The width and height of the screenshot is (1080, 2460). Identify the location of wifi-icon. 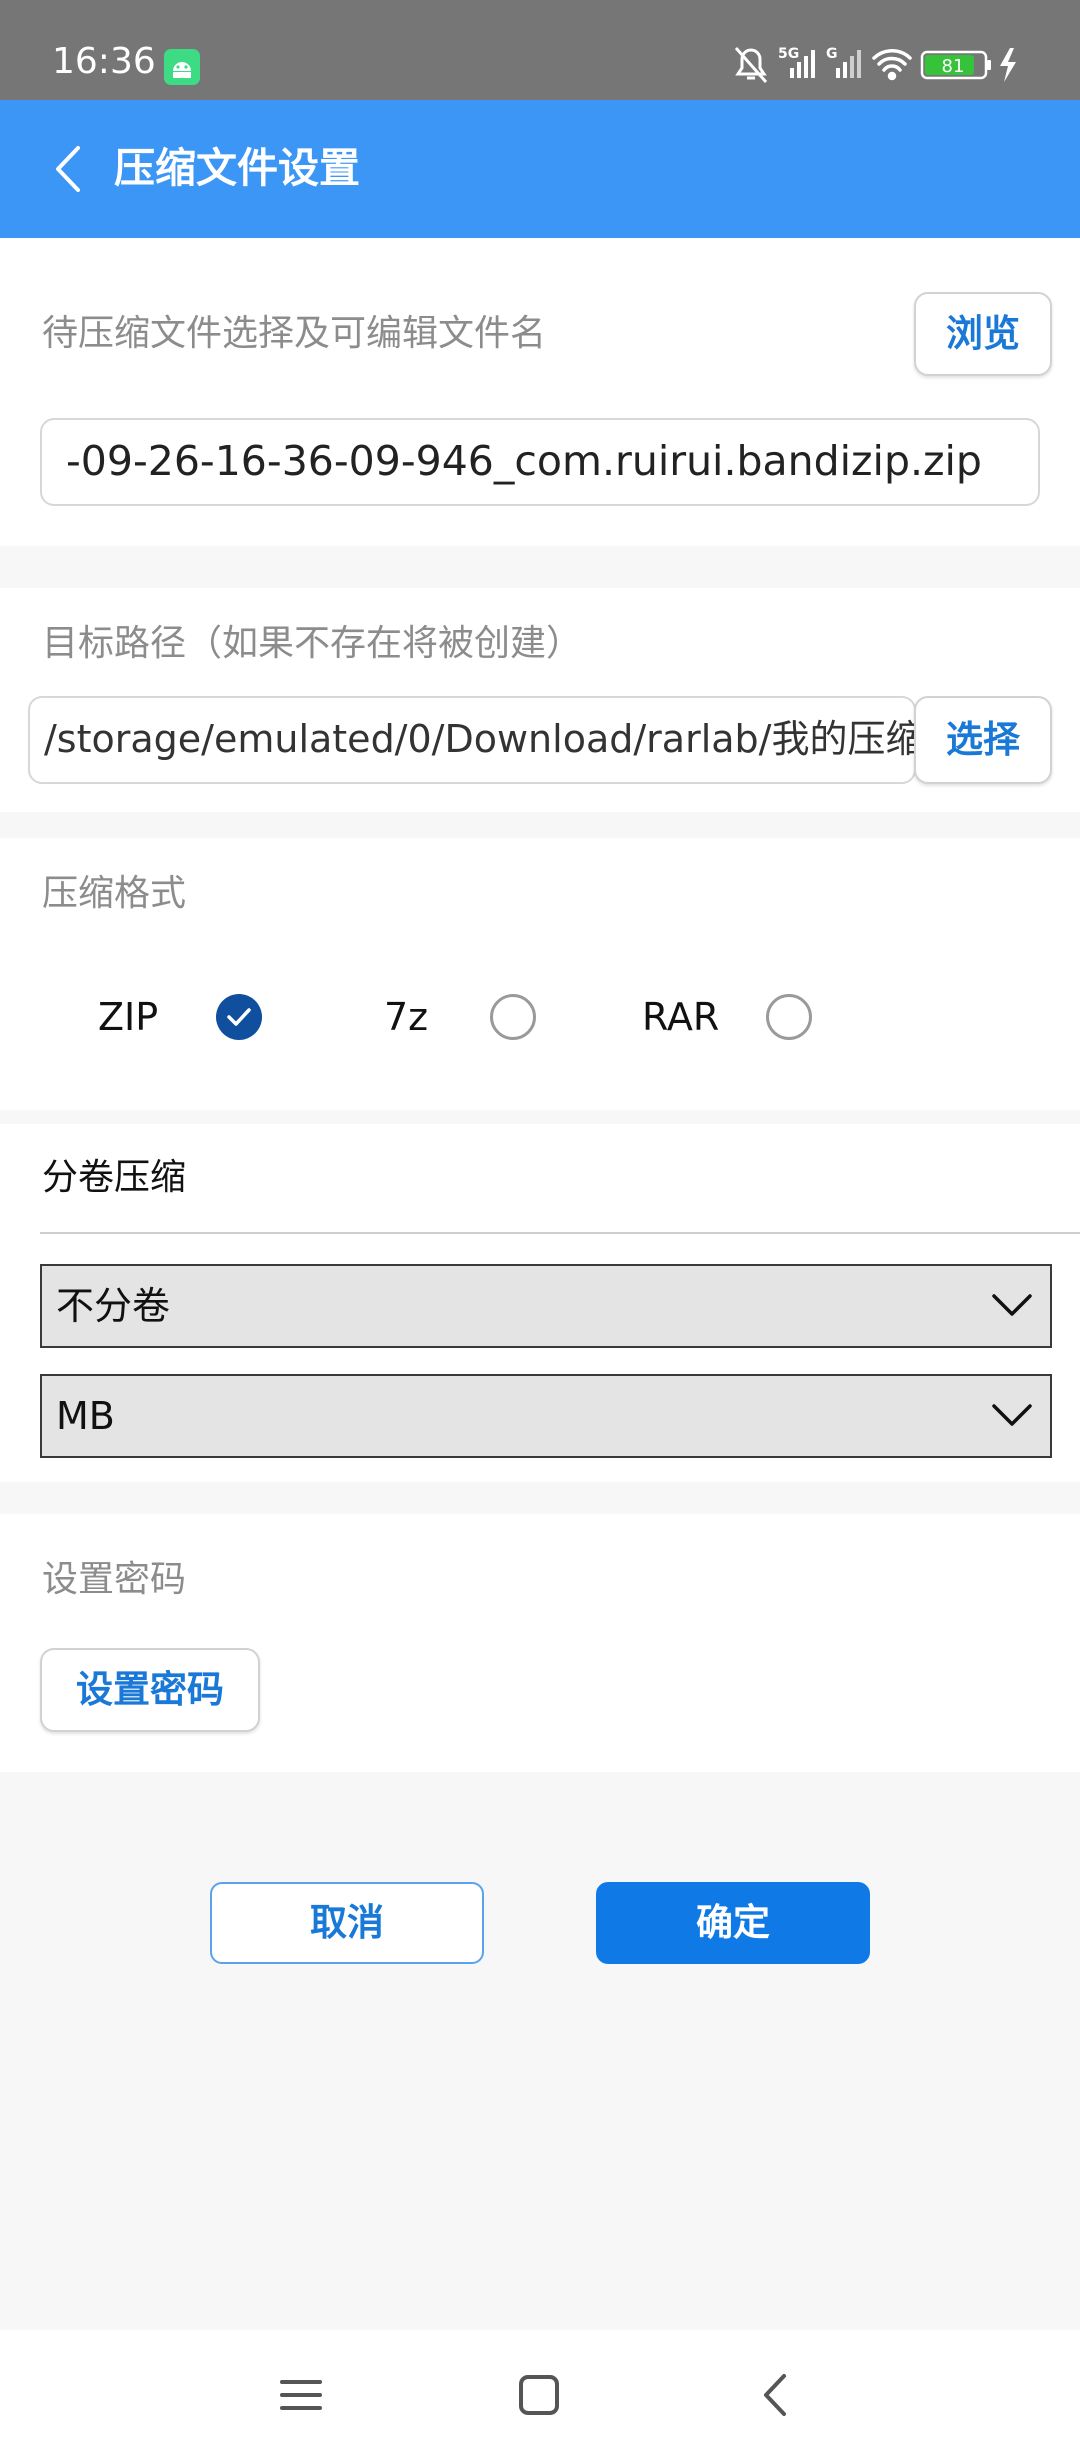
(892, 65).